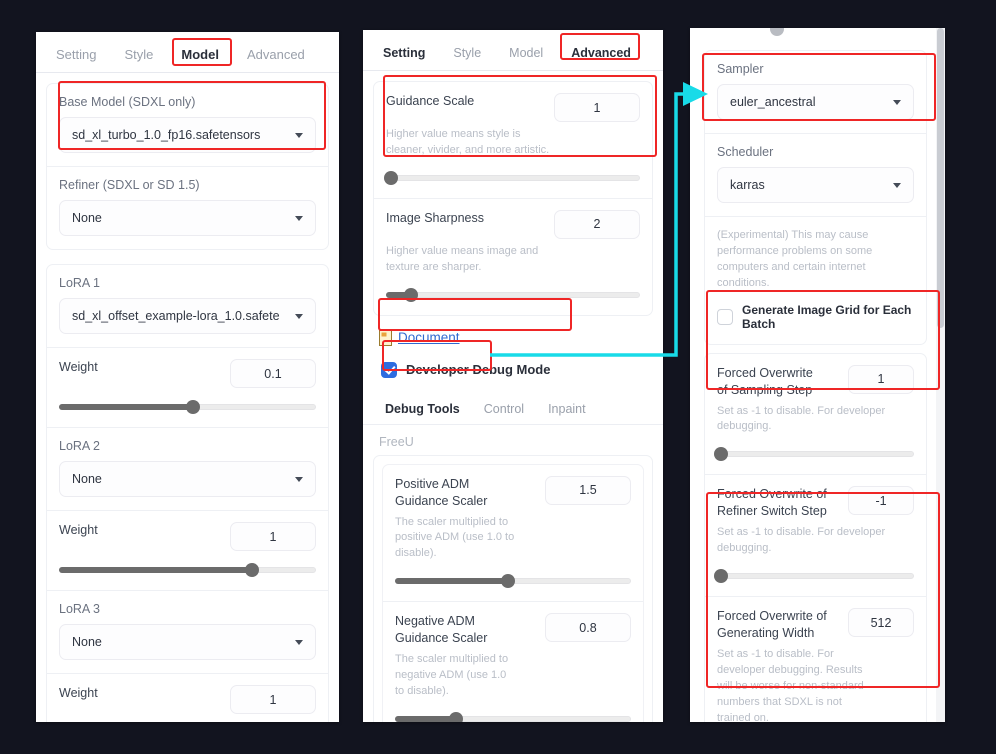  Describe the element at coordinates (273, 373) in the screenshot. I see `lora-1-weight-input: 0.1` at that location.